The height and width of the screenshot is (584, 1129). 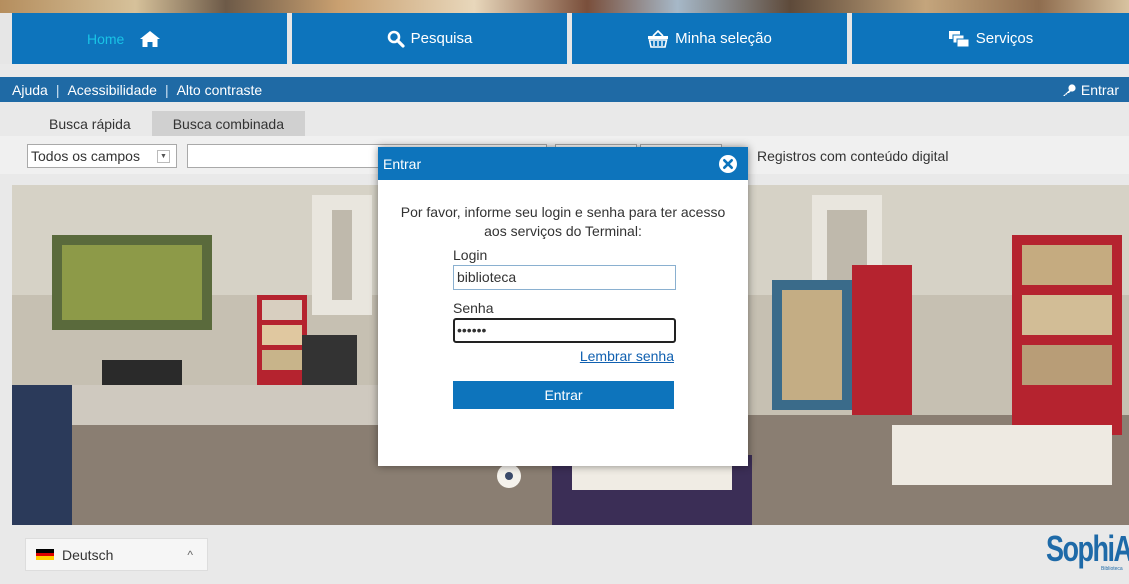 What do you see at coordinates (627, 356) in the screenshot?
I see `remember-password-link: Lembrar senha` at bounding box center [627, 356].